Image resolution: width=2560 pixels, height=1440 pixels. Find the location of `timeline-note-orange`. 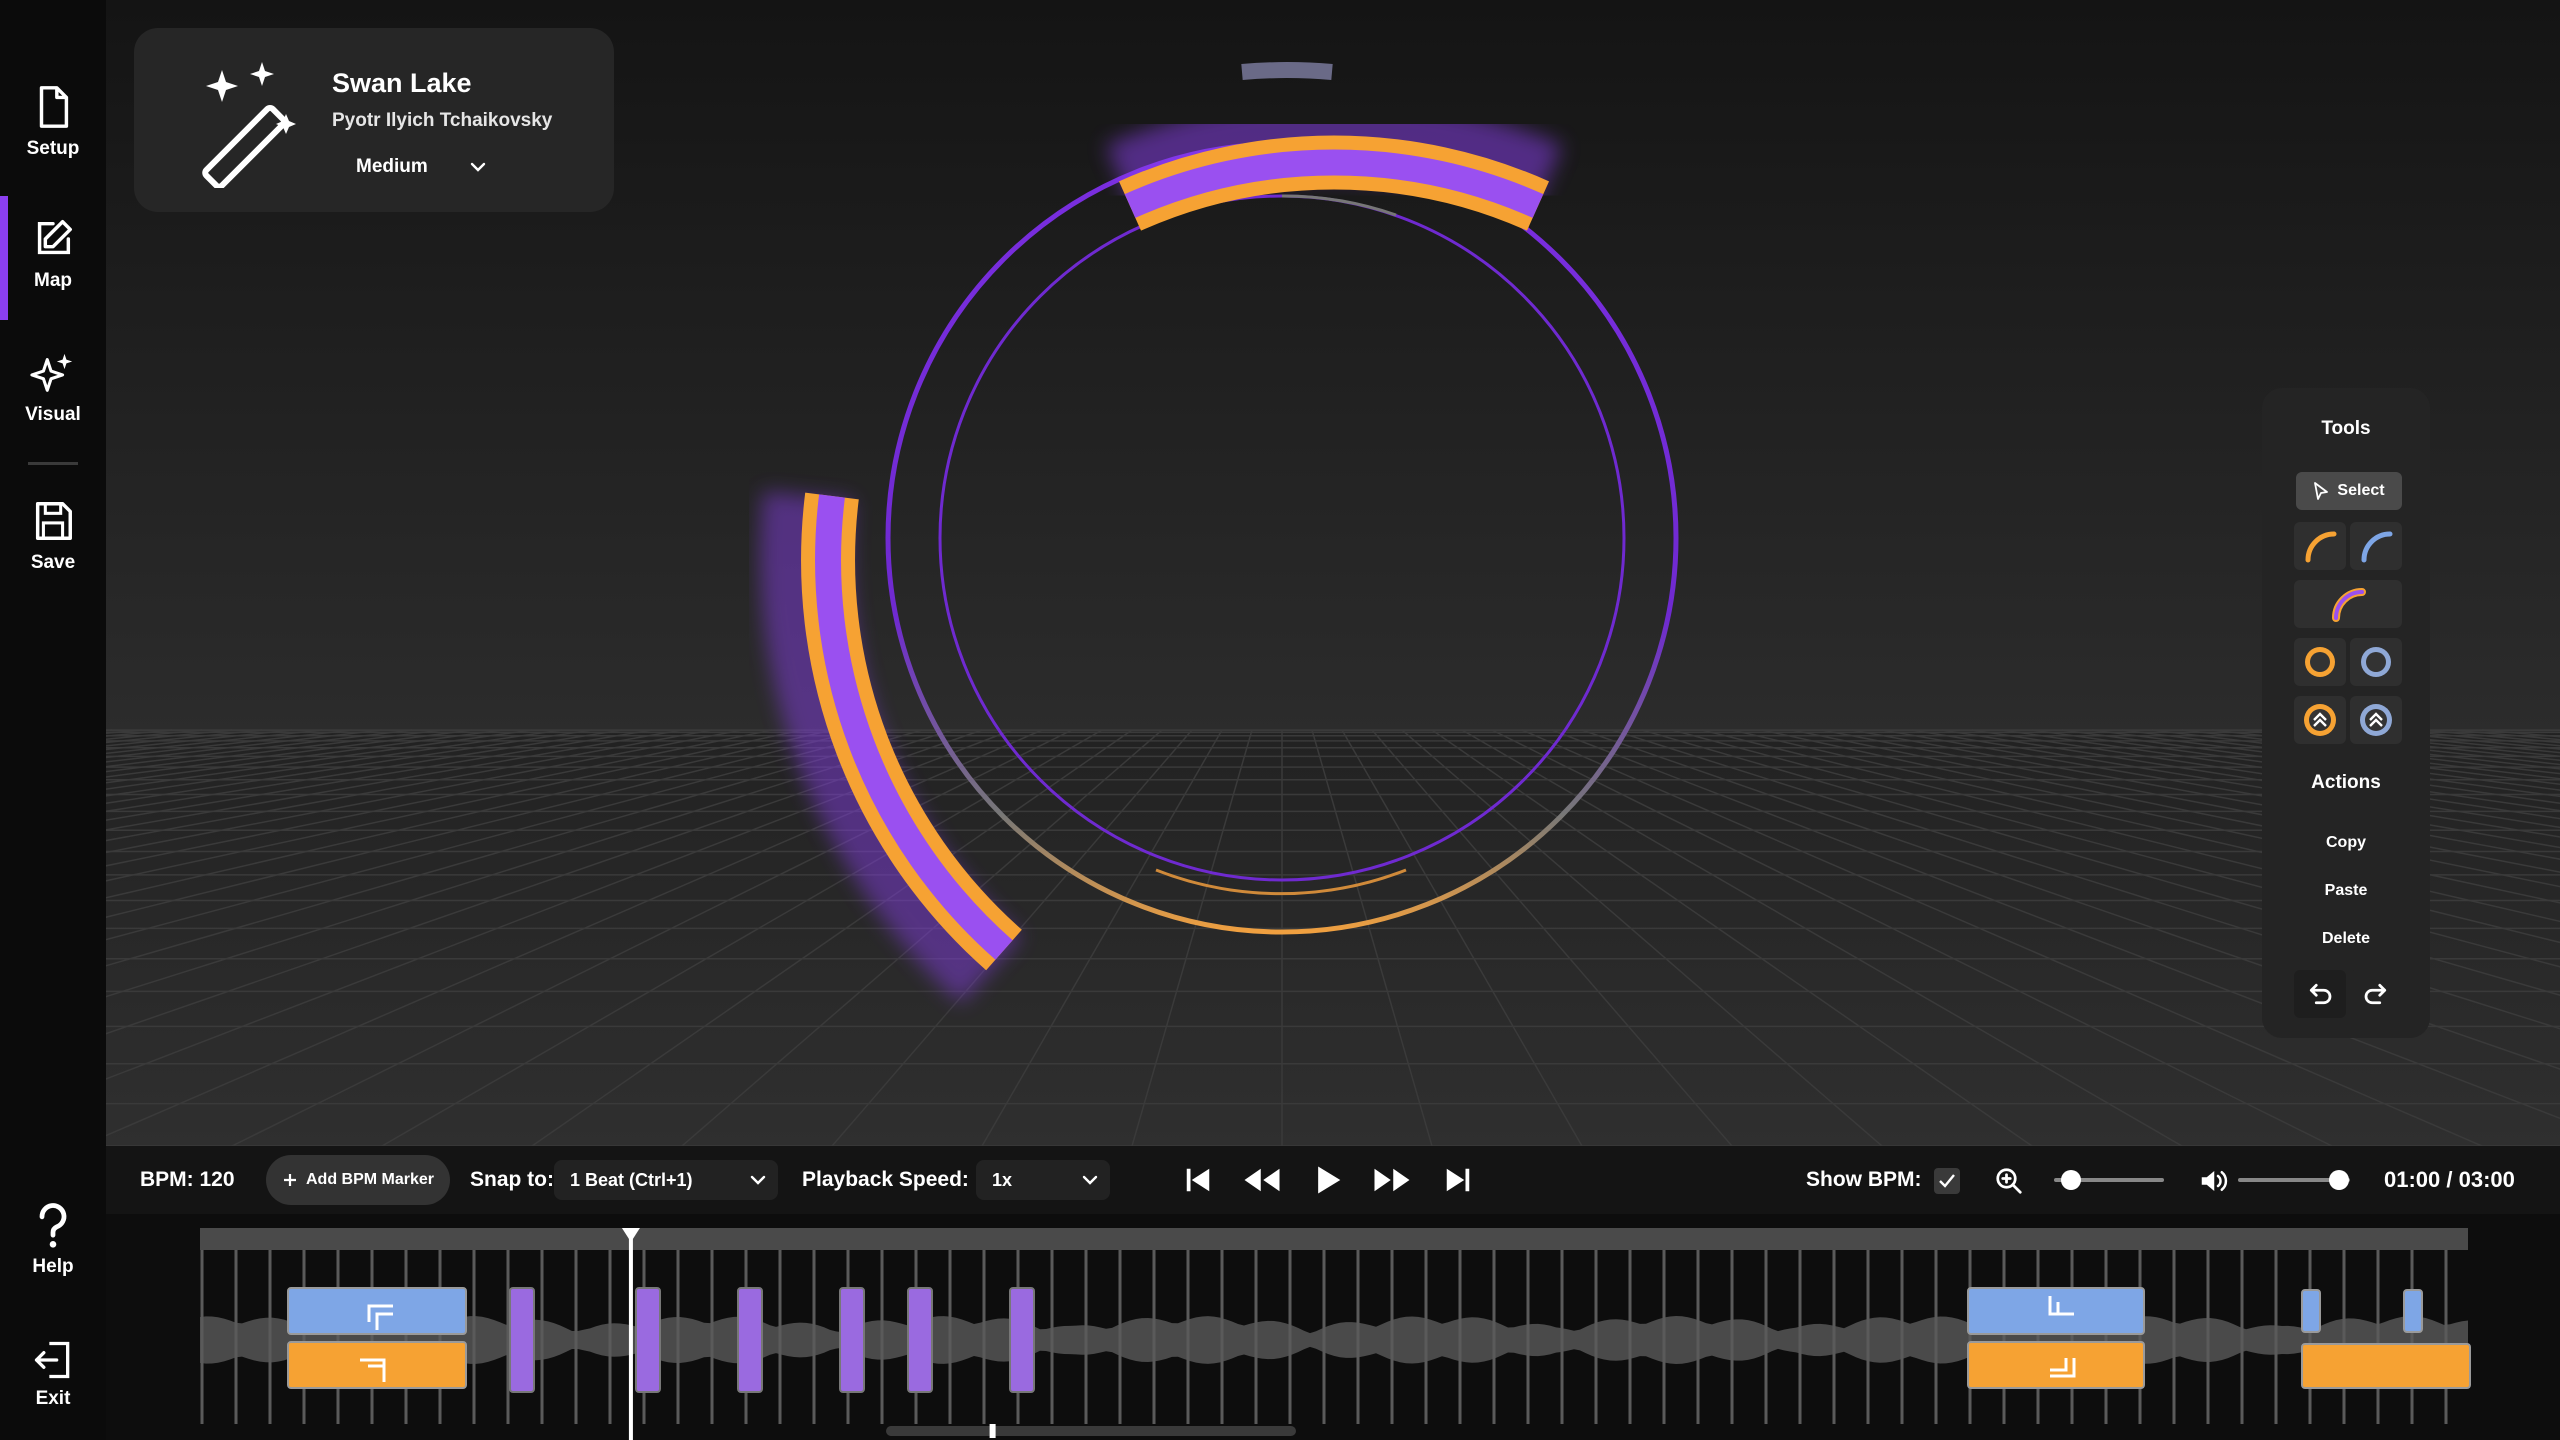

timeline-note-orange is located at coordinates (2056, 1365).